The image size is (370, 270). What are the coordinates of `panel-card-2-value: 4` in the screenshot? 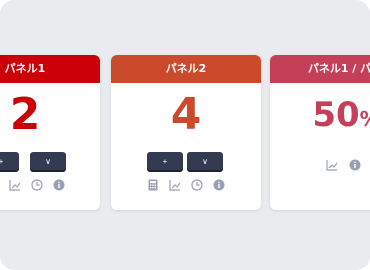 It's located at (186, 115).